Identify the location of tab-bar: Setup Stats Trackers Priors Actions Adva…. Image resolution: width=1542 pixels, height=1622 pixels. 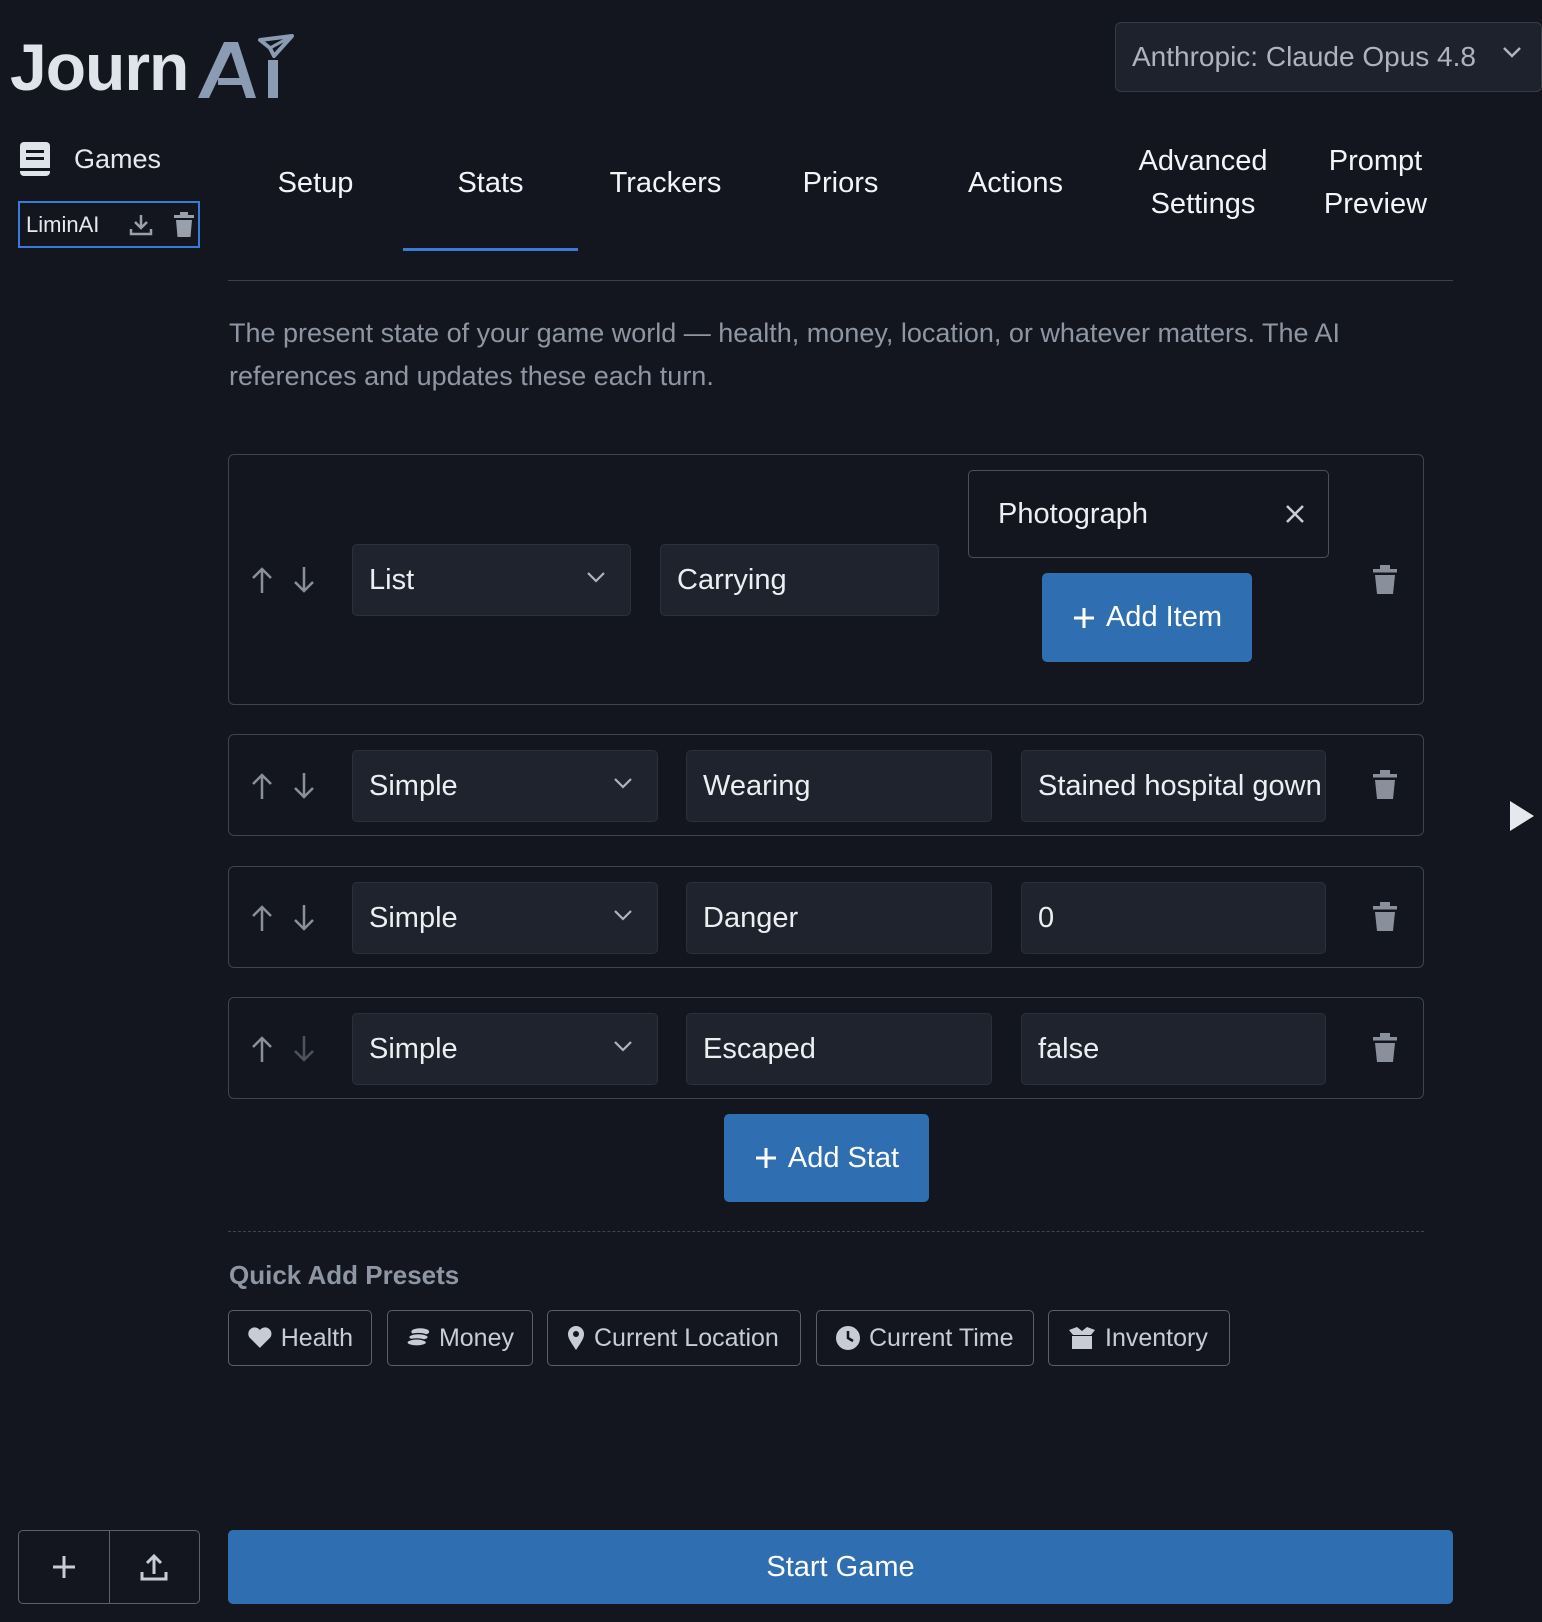
(840, 210).